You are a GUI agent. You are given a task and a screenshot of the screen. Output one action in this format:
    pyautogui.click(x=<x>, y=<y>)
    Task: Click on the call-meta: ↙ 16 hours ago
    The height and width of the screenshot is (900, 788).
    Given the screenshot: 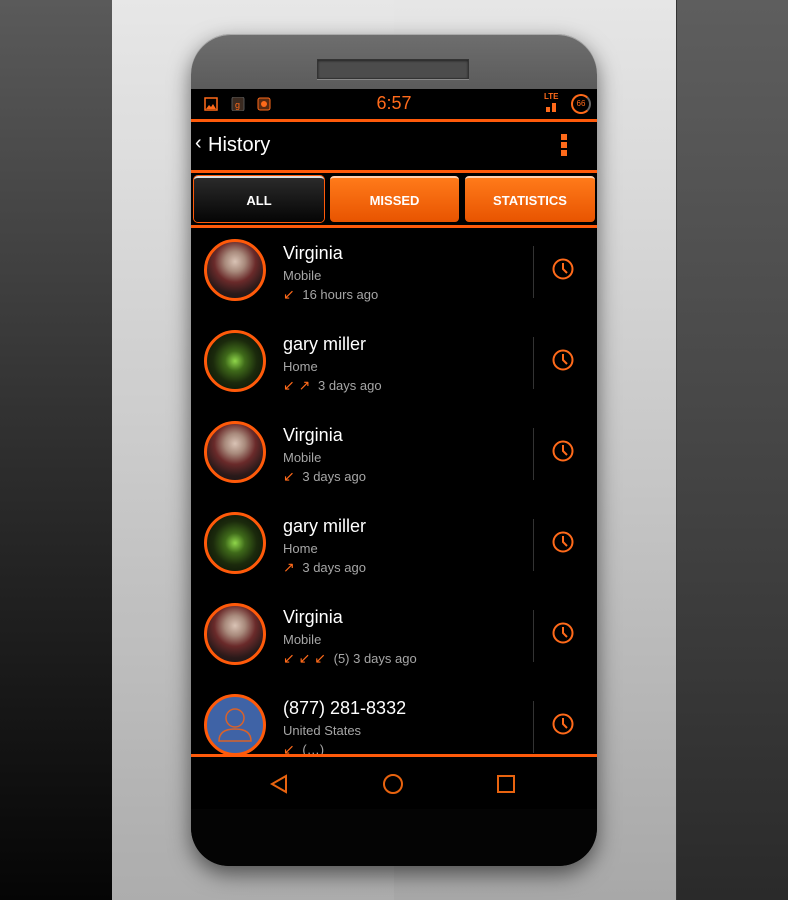 What is the action you would take?
    pyautogui.click(x=330, y=294)
    